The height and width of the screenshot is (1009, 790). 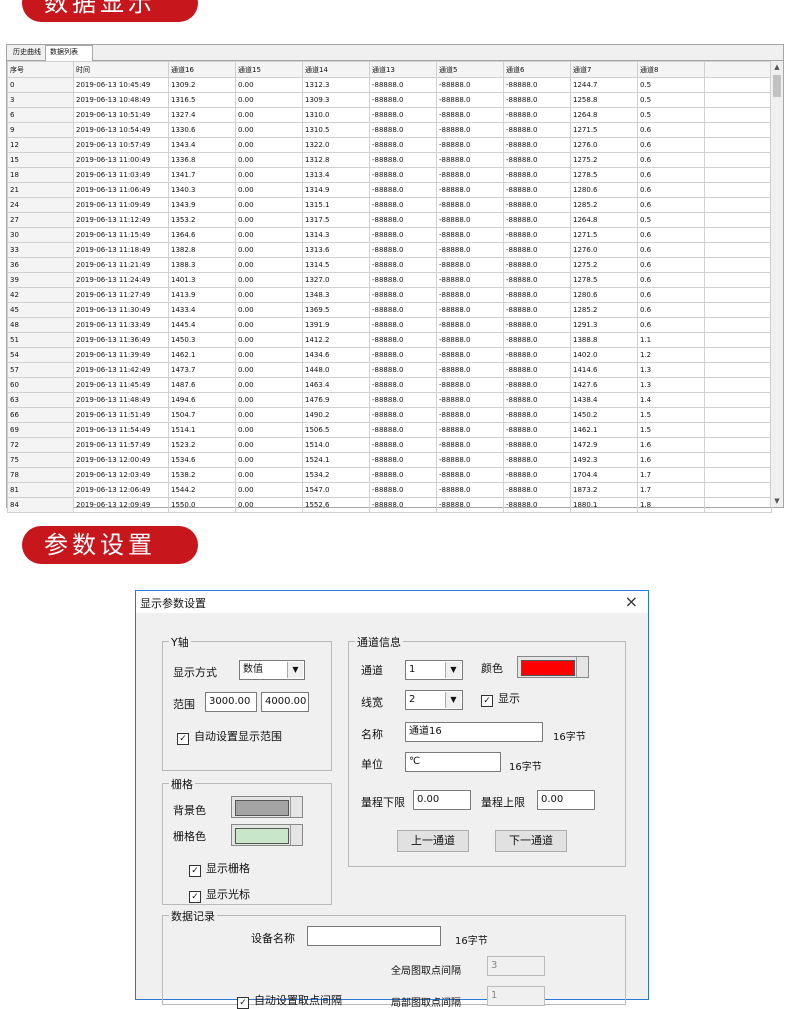 What do you see at coordinates (202, 145) in the screenshot?
I see `table-cell: 1343.4` at bounding box center [202, 145].